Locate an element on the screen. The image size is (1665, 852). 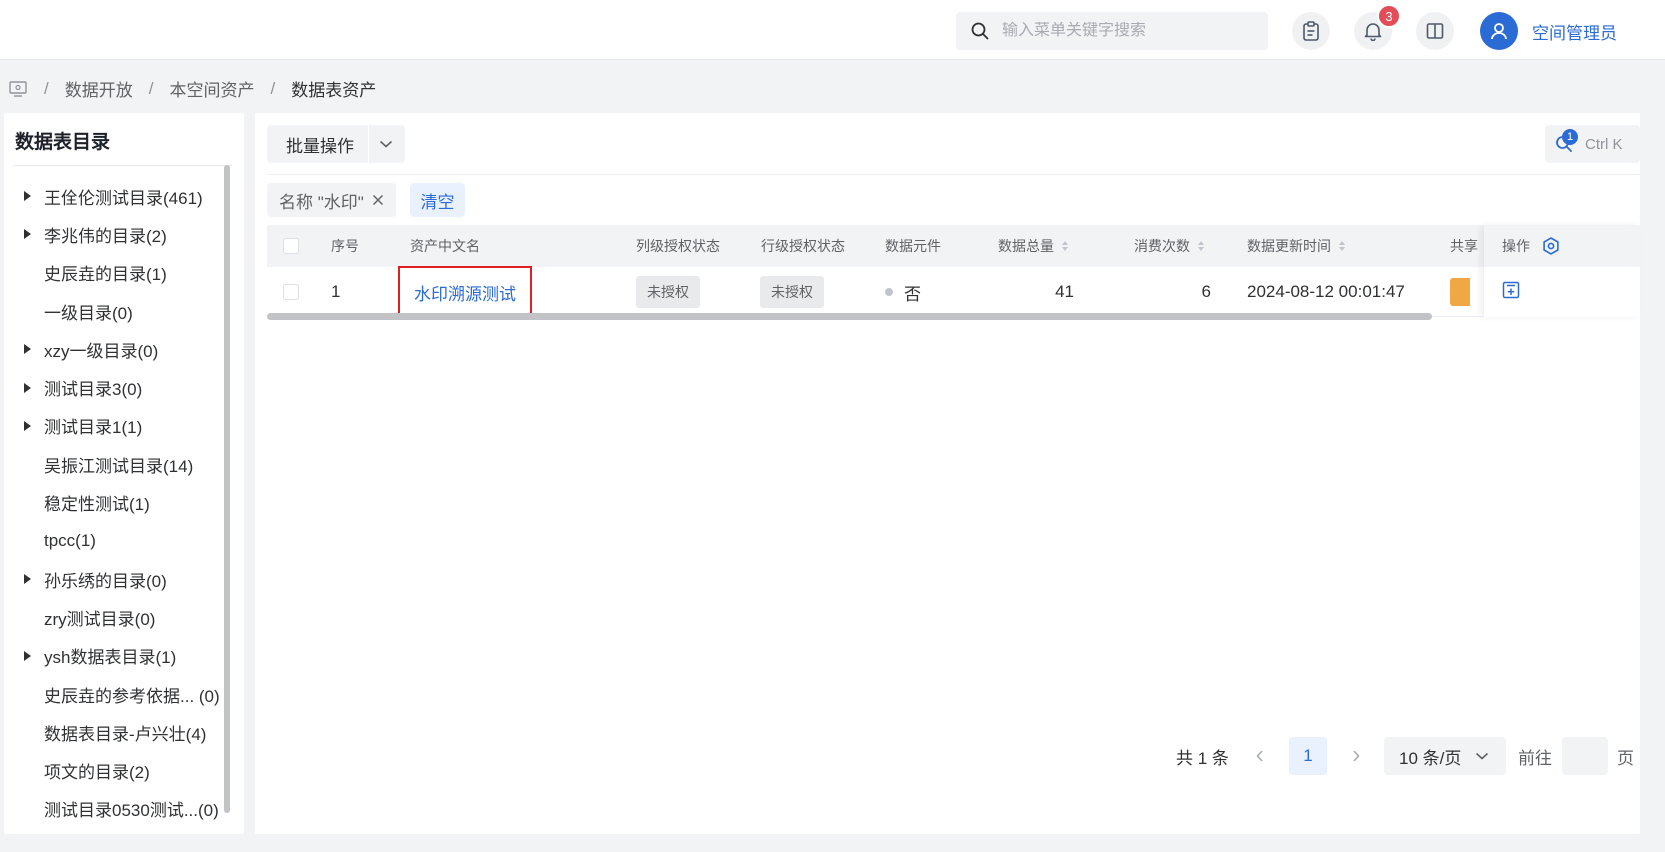
username-label: 空间管理员 is located at coordinates (1574, 31).